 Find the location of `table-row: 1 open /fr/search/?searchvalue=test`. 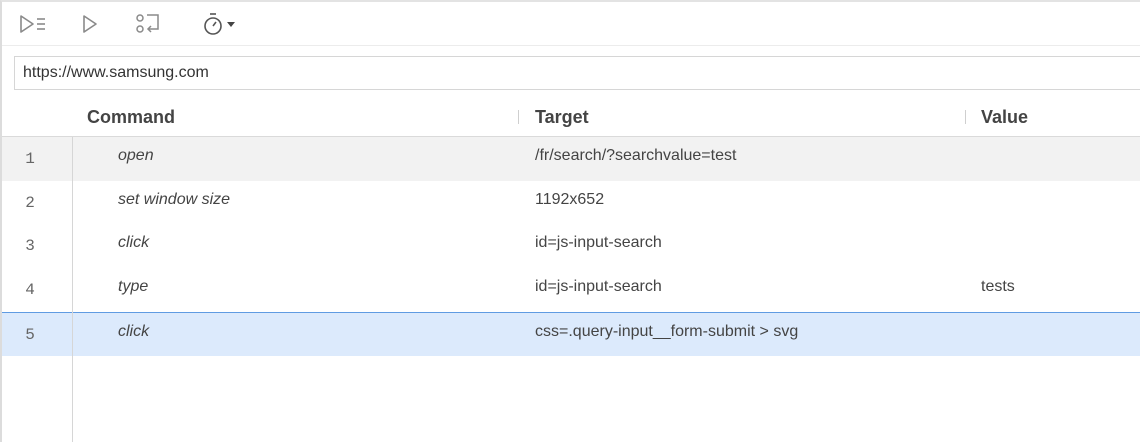

table-row: 1 open /fr/search/?searchvalue=test is located at coordinates (571, 159).